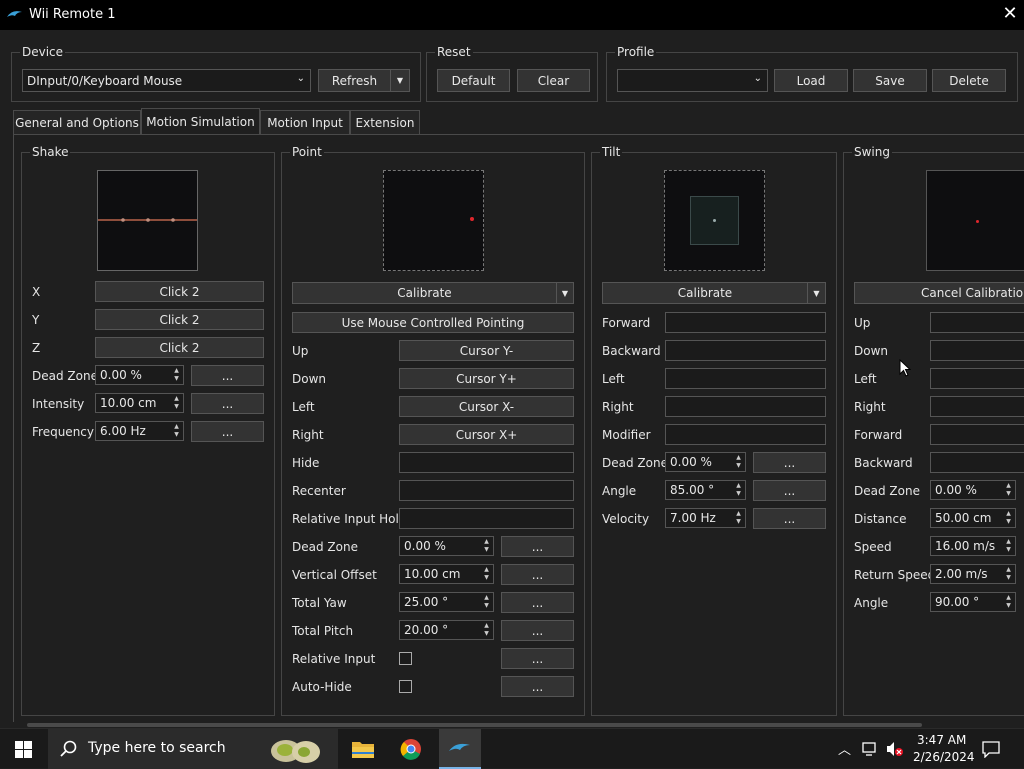 The width and height of the screenshot is (1024, 769). What do you see at coordinates (977, 350) in the screenshot?
I see `swing-down-field` at bounding box center [977, 350].